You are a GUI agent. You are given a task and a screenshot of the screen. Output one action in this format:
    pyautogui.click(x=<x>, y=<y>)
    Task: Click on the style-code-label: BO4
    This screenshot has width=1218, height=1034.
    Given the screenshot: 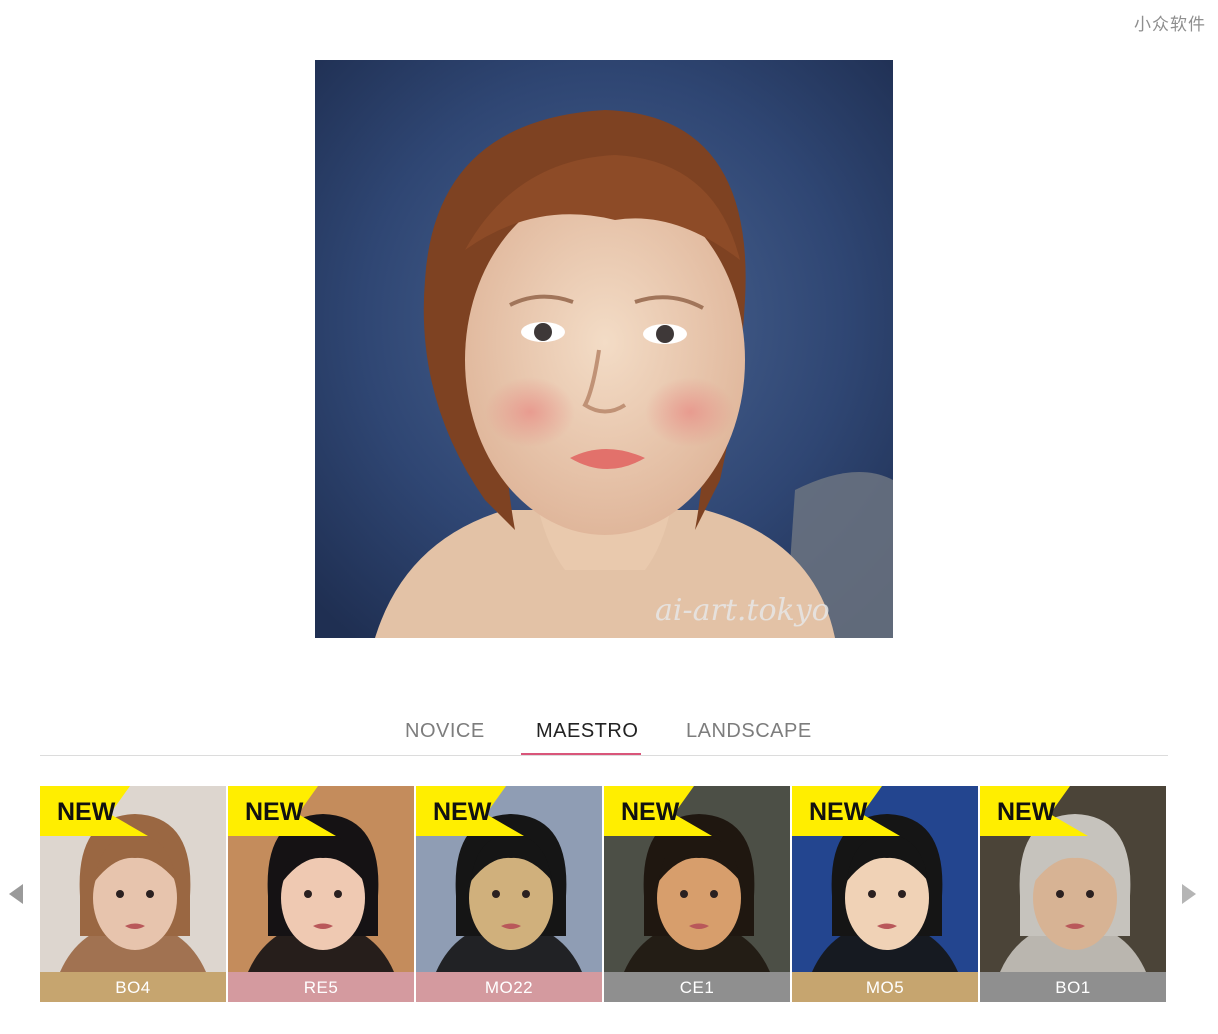 What is the action you would take?
    pyautogui.click(x=133, y=987)
    